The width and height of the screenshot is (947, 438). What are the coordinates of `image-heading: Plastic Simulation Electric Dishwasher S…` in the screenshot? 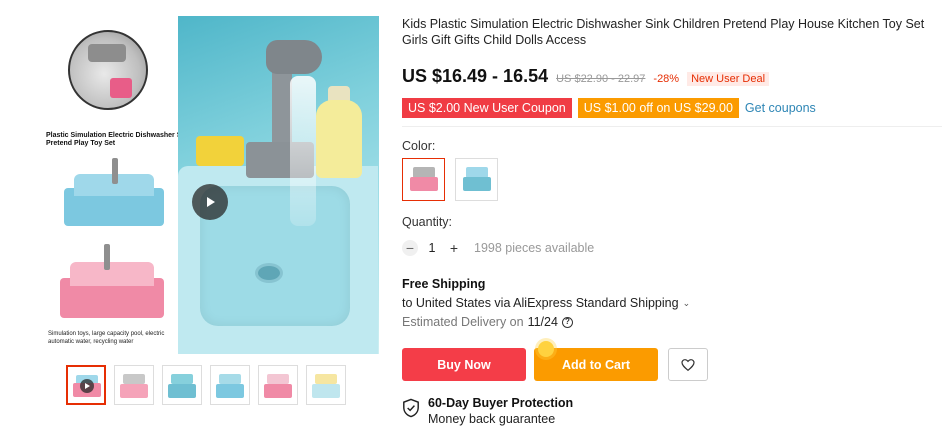 It's located at (119, 139).